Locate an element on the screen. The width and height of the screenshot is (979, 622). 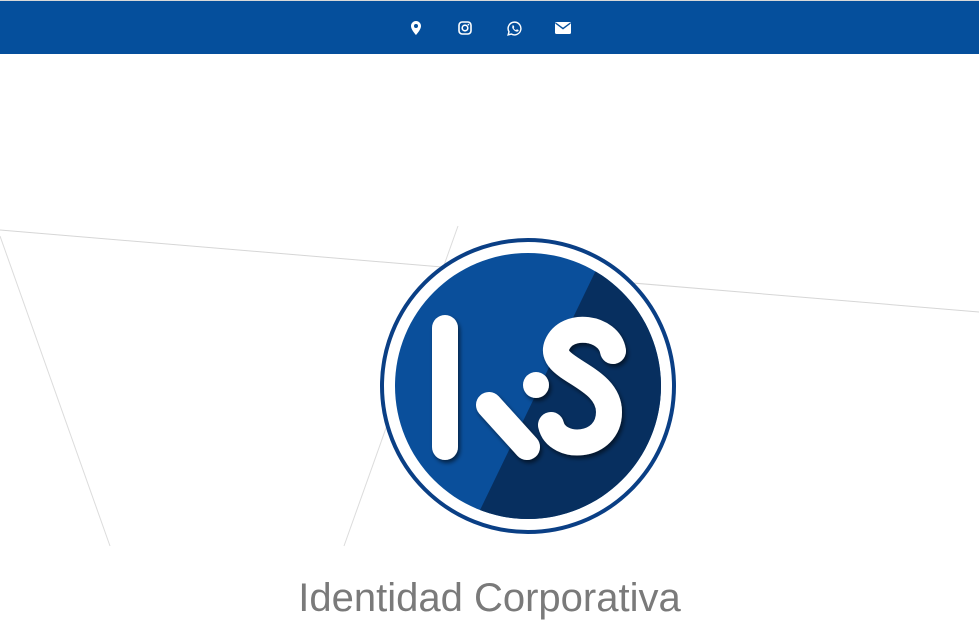
page-title: Identidad Corporativa is located at coordinates (489, 598).